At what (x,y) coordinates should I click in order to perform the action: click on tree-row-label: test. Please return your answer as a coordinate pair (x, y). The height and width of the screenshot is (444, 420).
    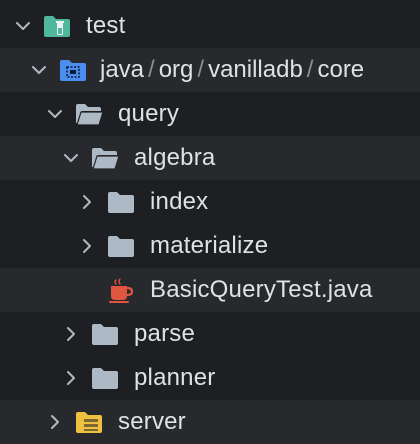
    Looking at the image, I should click on (106, 25).